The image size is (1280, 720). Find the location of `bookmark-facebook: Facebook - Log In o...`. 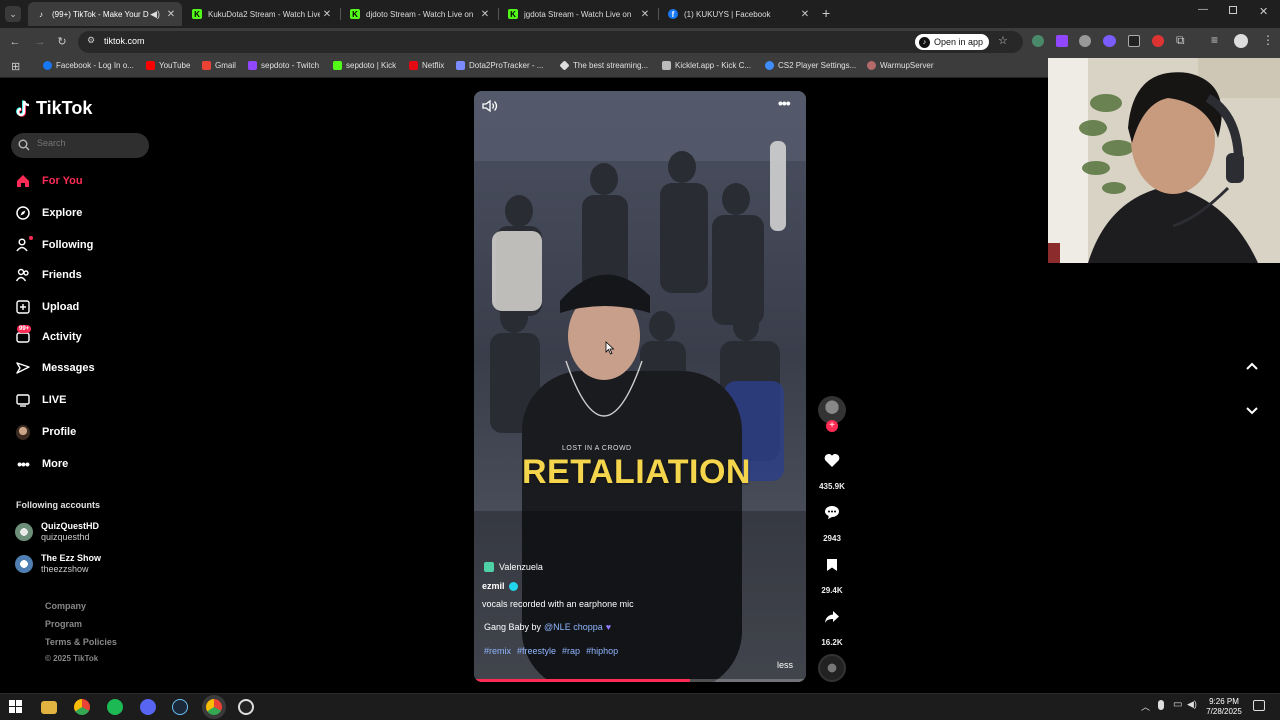

bookmark-facebook: Facebook - Log In o... is located at coordinates (88, 65).